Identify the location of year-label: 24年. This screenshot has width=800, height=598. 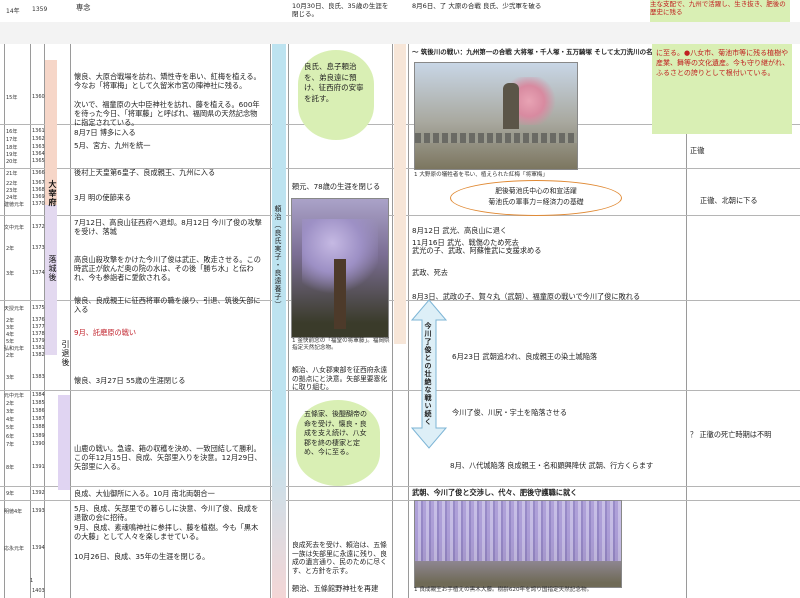
(12, 198).